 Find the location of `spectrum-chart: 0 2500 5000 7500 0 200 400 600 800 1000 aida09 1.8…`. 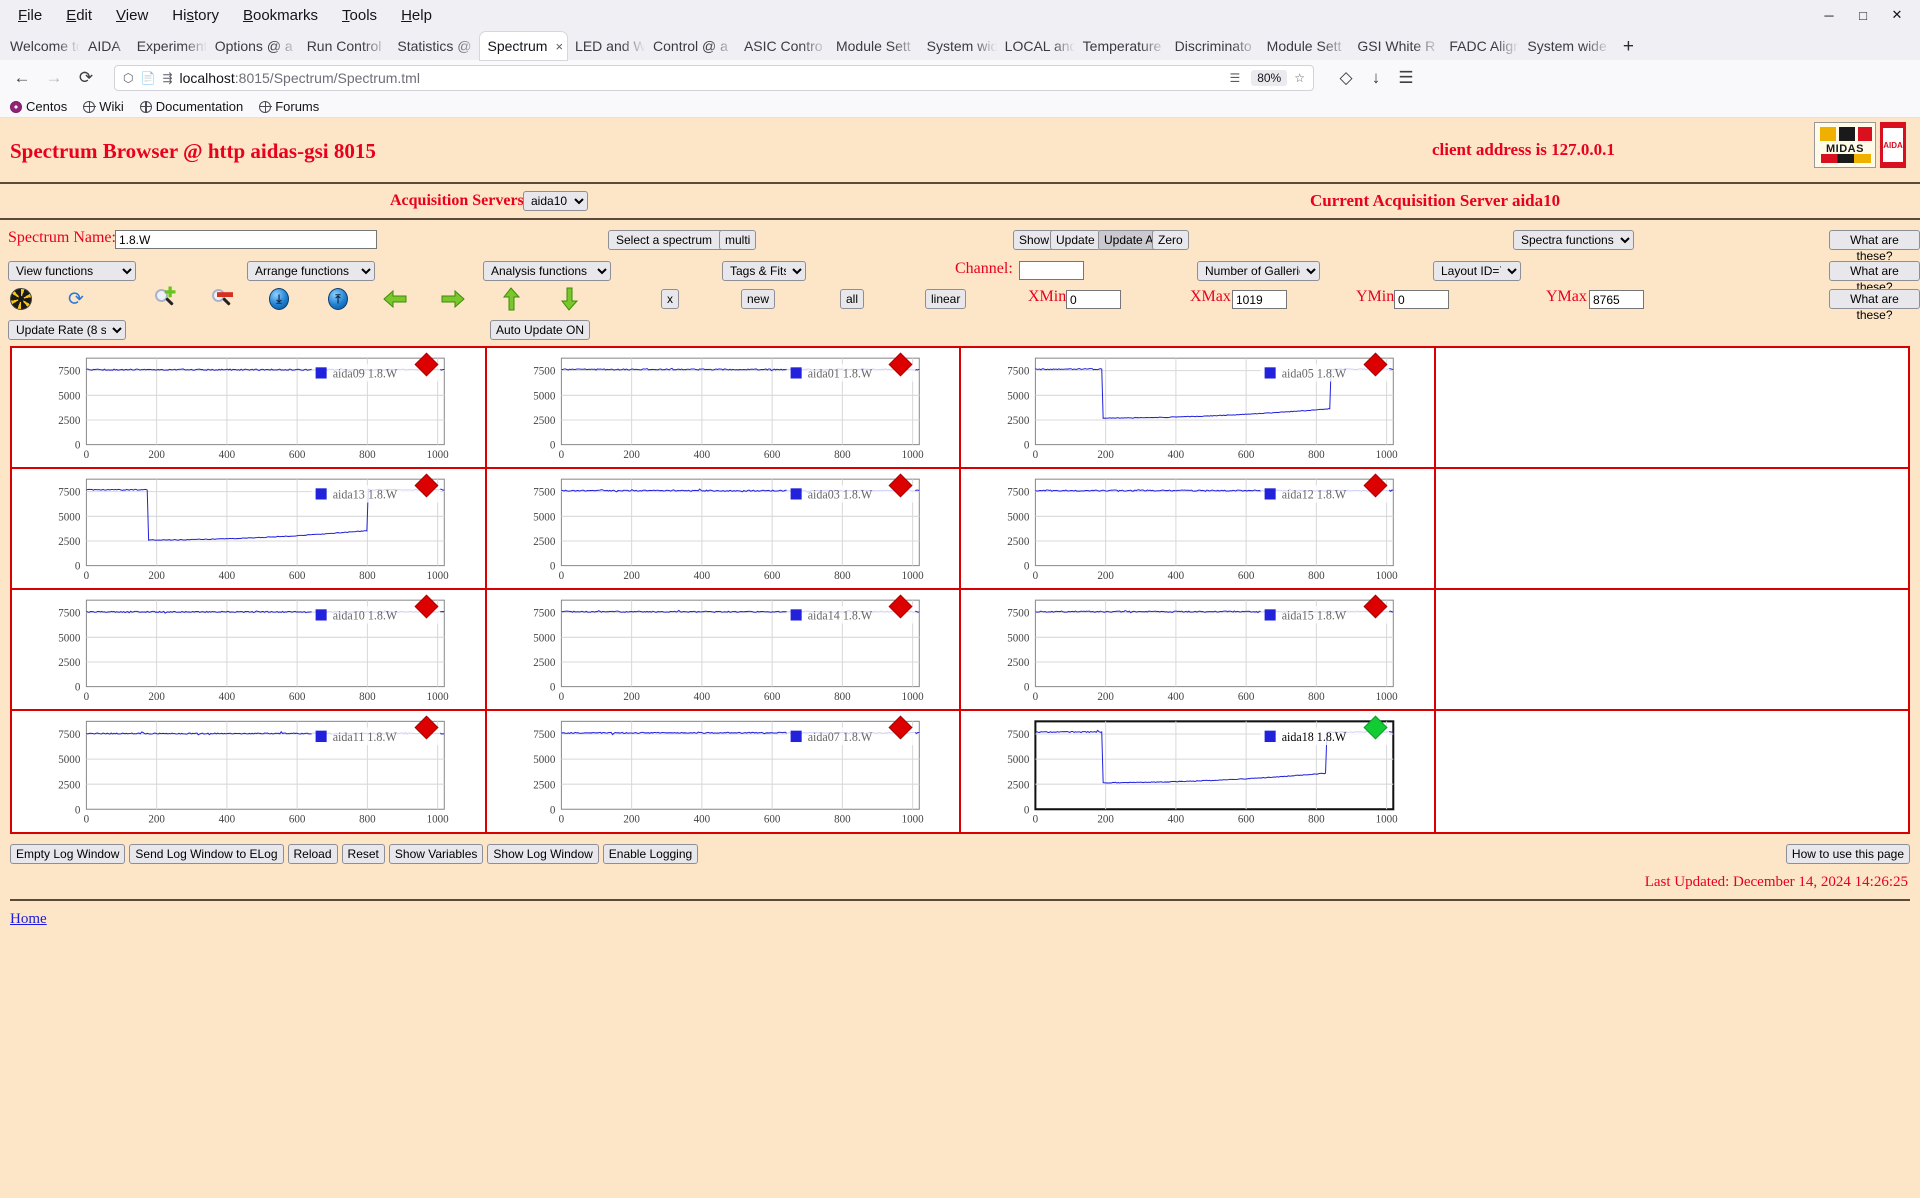

spectrum-chart: 0 2500 5000 7500 0 200 400 600 800 1000 aida09 1.8… is located at coordinates (248, 407).